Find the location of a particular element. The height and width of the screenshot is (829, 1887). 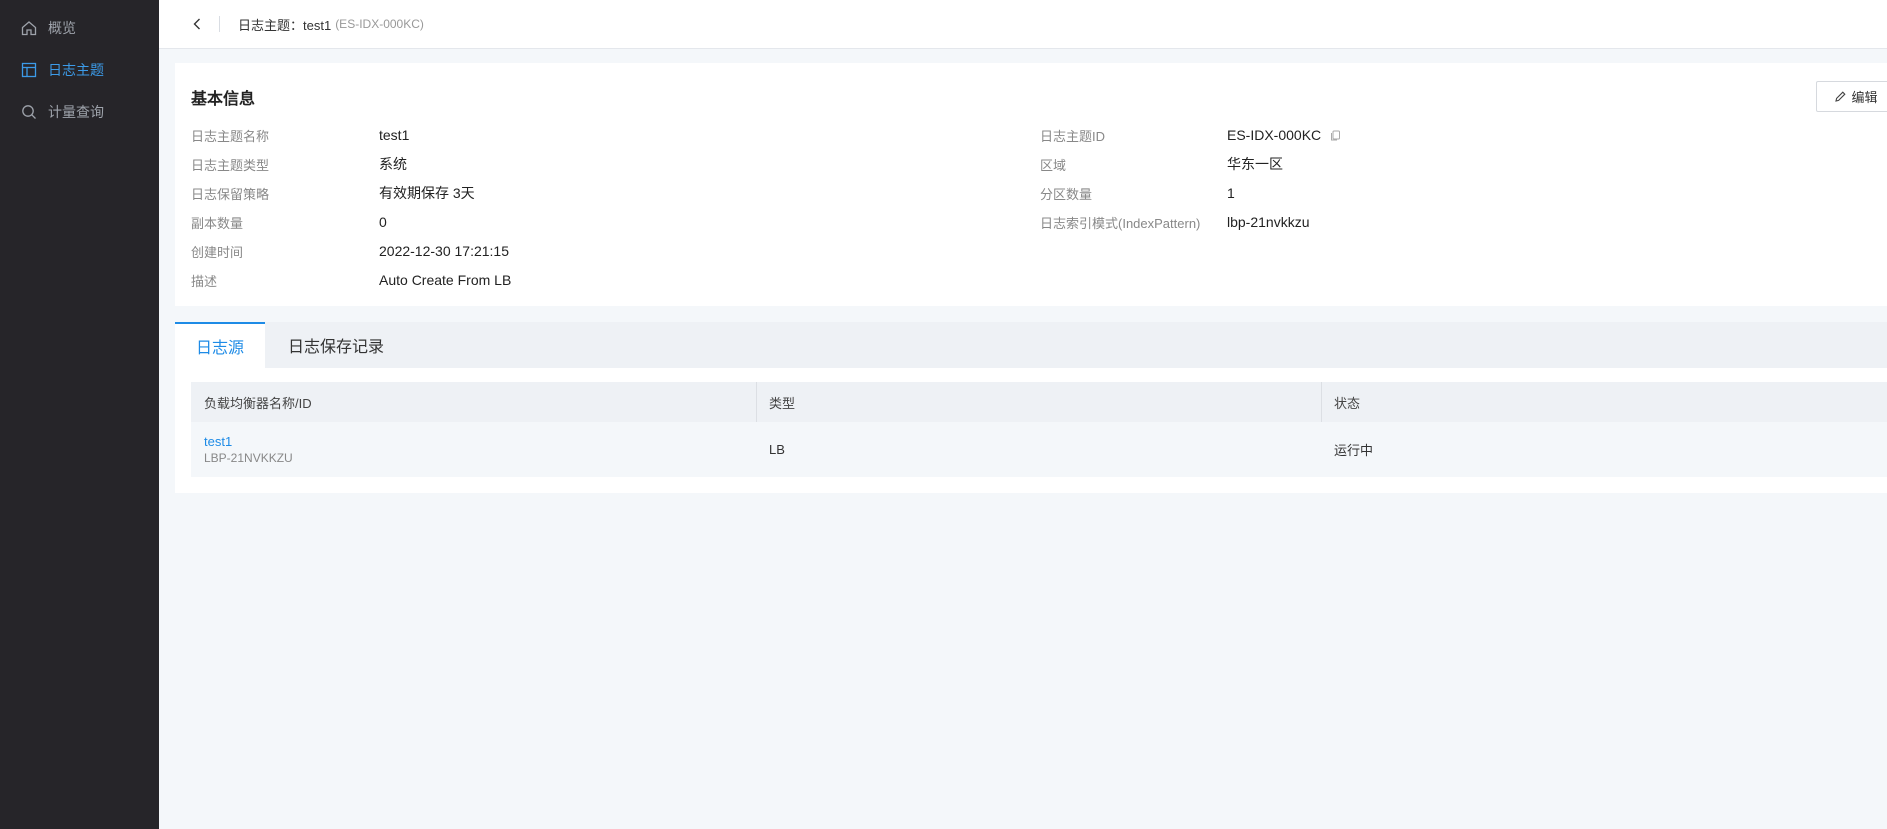

cell-status: 运行中 is located at coordinates (1604, 449).